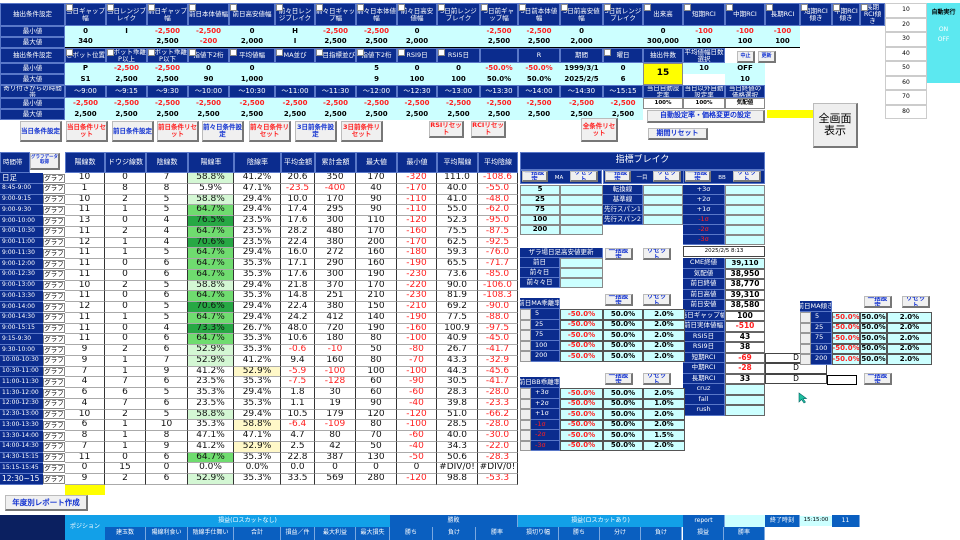 This screenshot has height=540, width=960. Describe the element at coordinates (906, 39) in the screenshot. I see `side-number-cell: 30` at that location.